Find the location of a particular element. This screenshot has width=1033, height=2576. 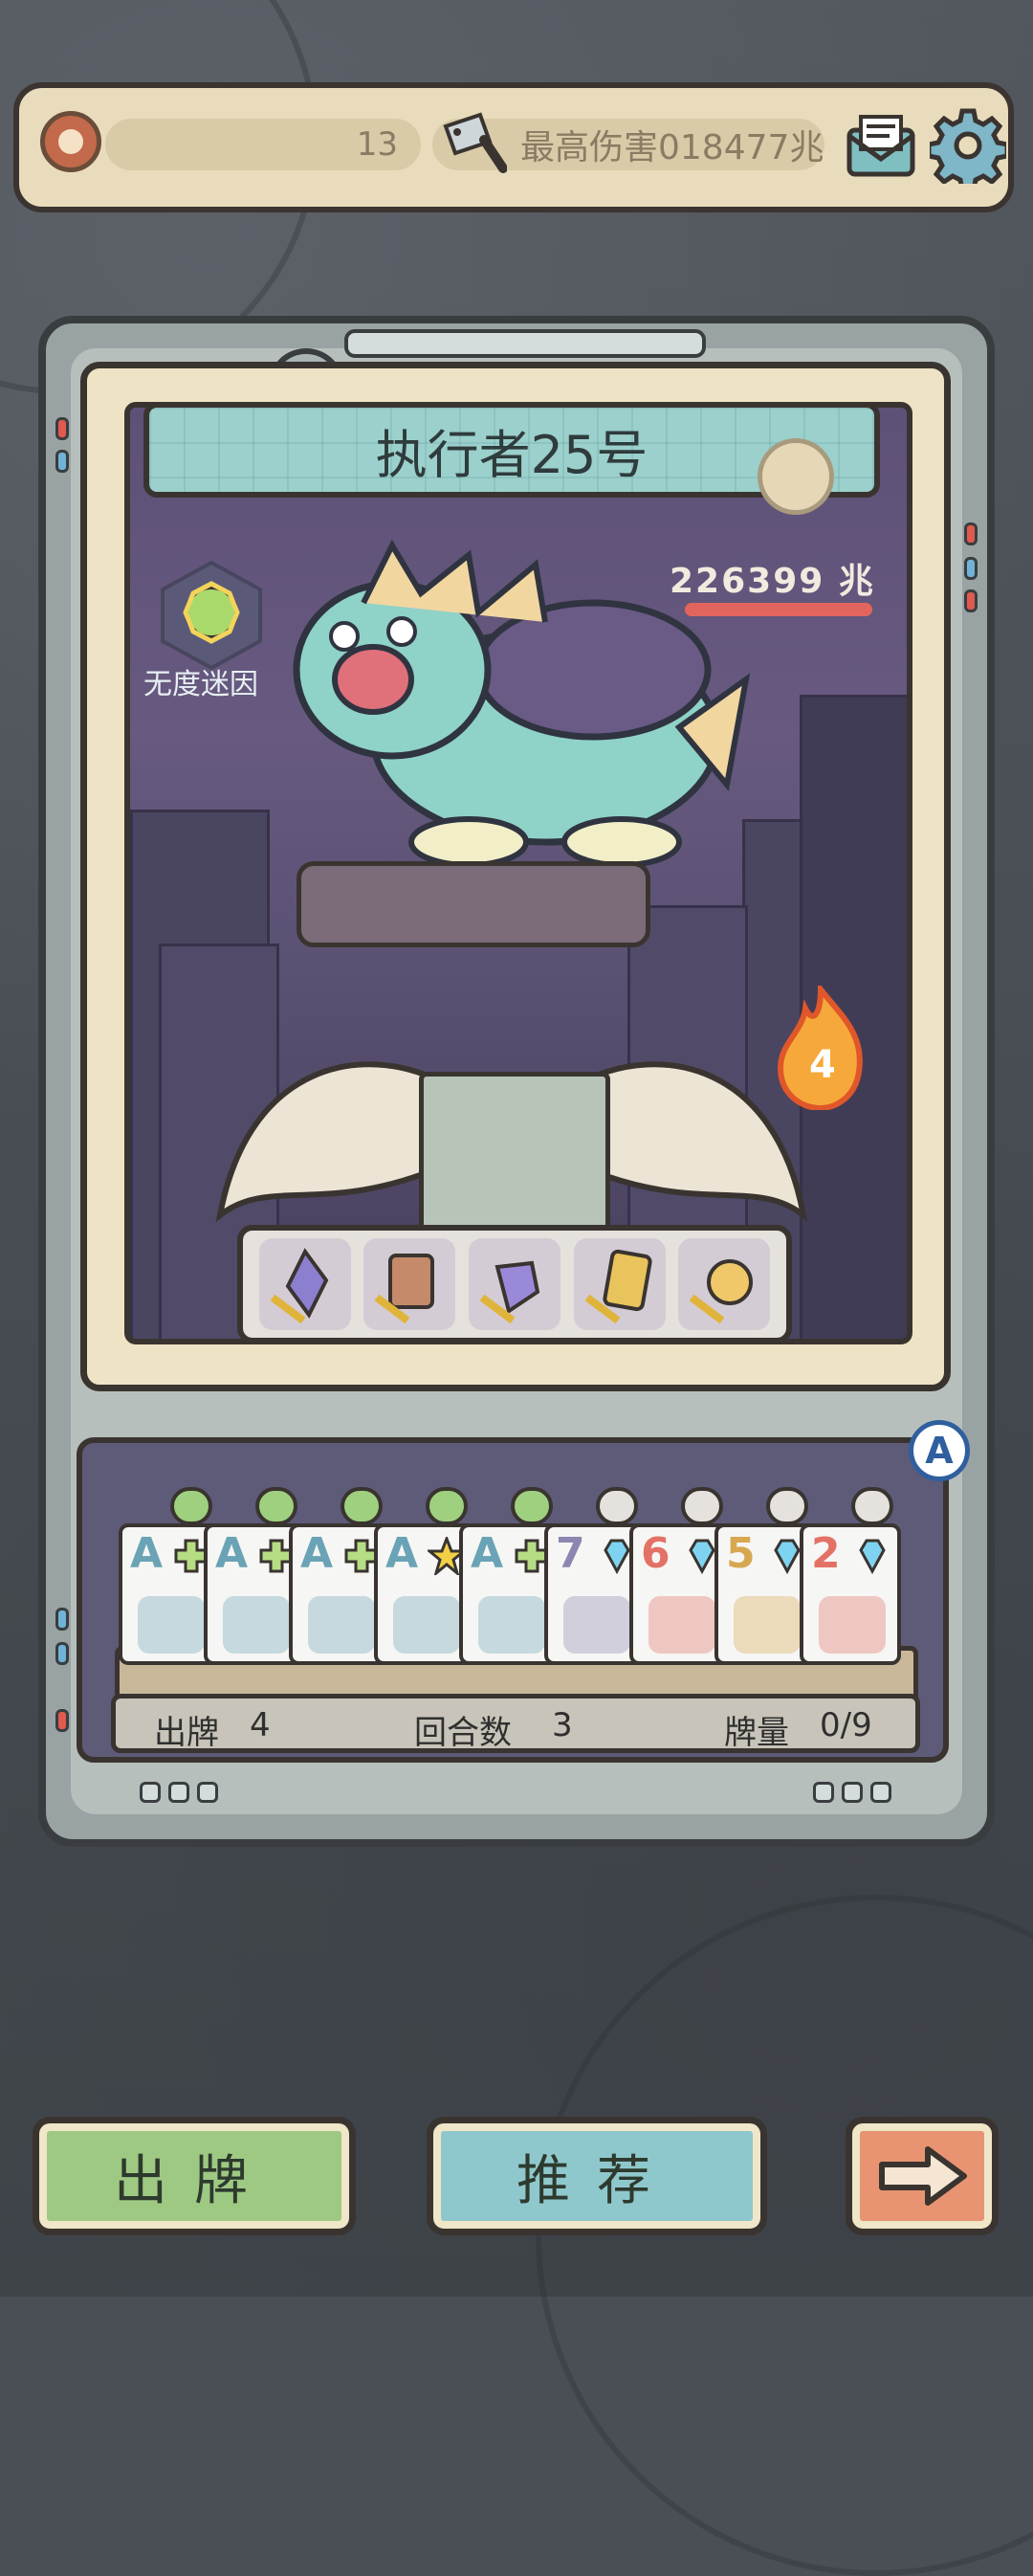

mail-icon is located at coordinates (881, 145).